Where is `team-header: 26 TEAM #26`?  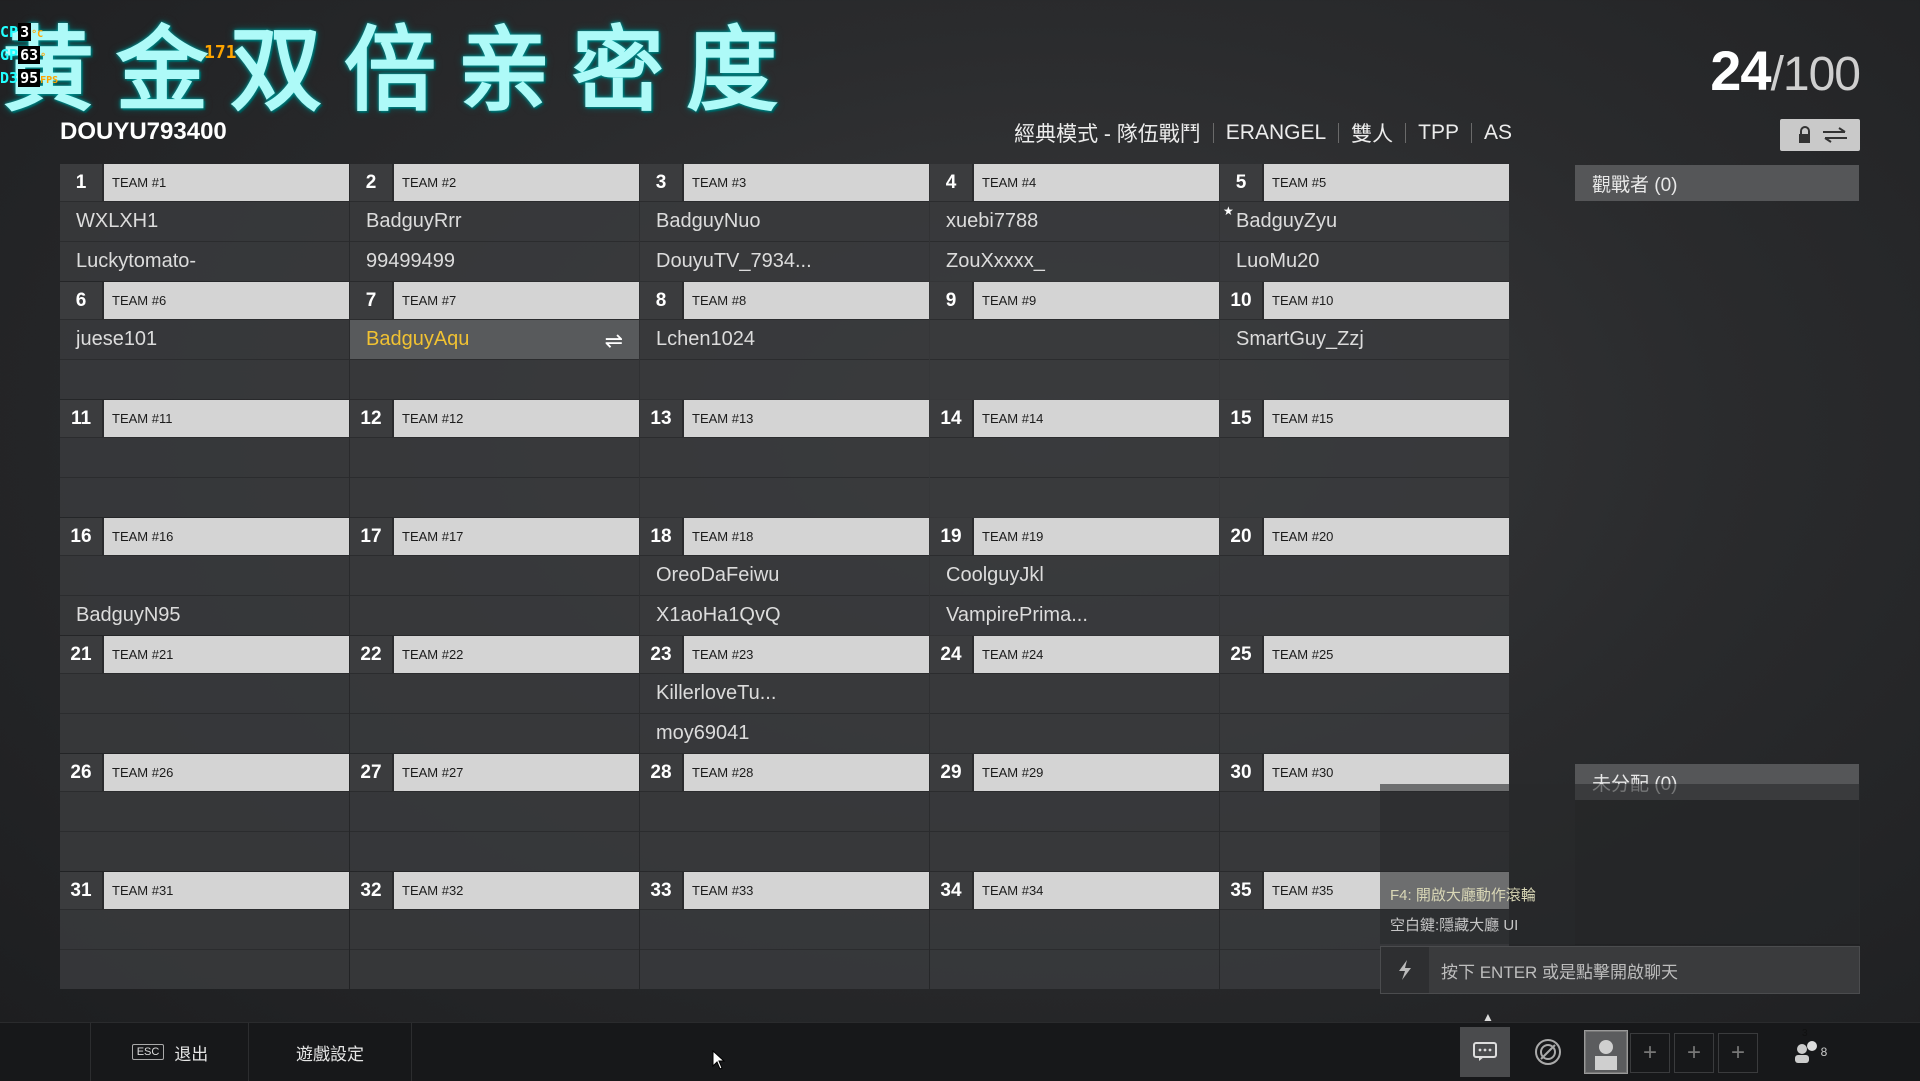 team-header: 26 TEAM #26 is located at coordinates (204, 772).